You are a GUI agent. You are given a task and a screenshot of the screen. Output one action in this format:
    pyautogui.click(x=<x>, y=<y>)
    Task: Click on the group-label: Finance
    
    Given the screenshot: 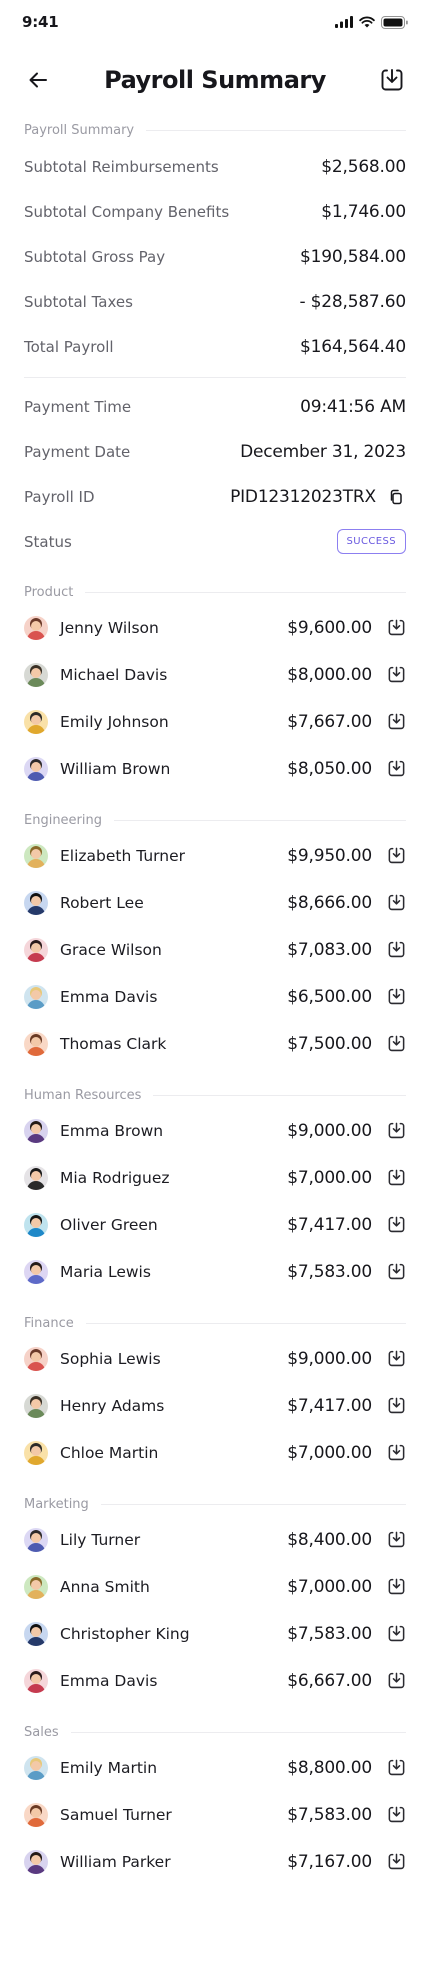 What is the action you would take?
    pyautogui.click(x=49, y=1323)
    